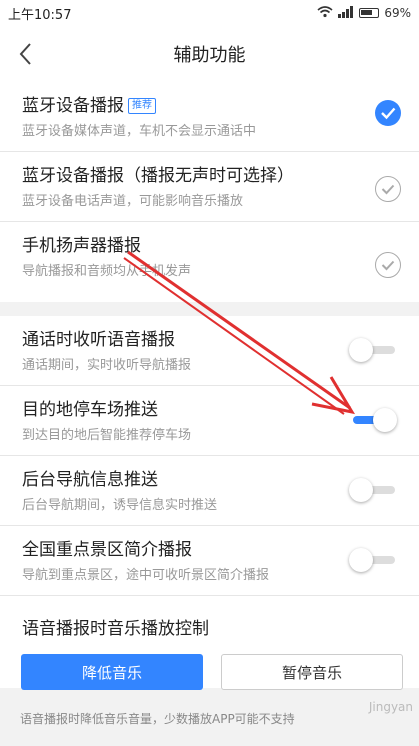  Describe the element at coordinates (158, 176) in the screenshot. I see `option-title: 蓝牙设备播报（播报无声时可选择）` at that location.